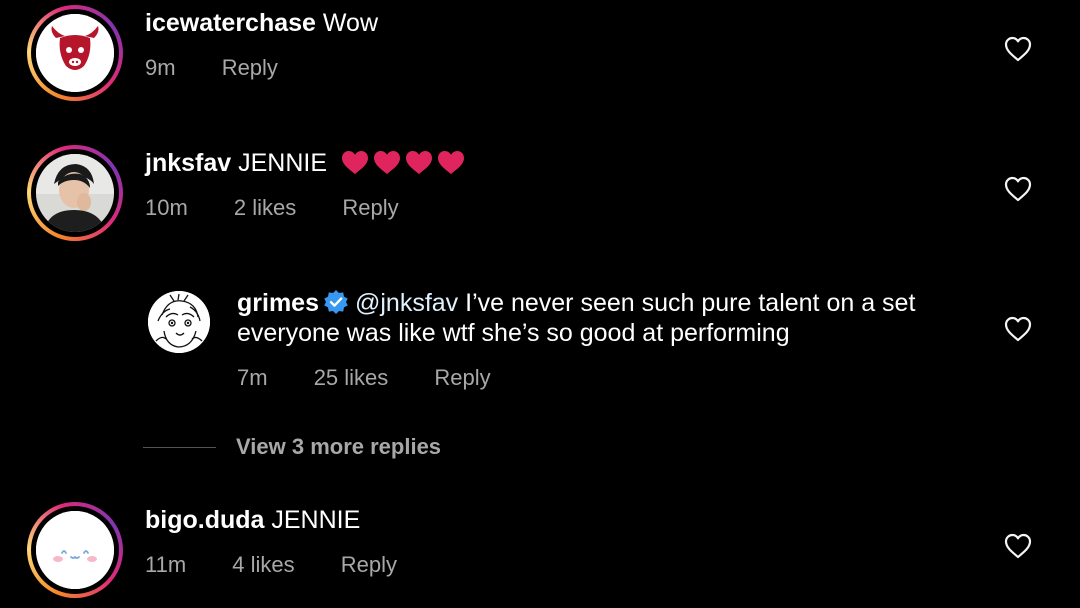  What do you see at coordinates (265, 207) in the screenshot?
I see `likes-count: 2 likes` at bounding box center [265, 207].